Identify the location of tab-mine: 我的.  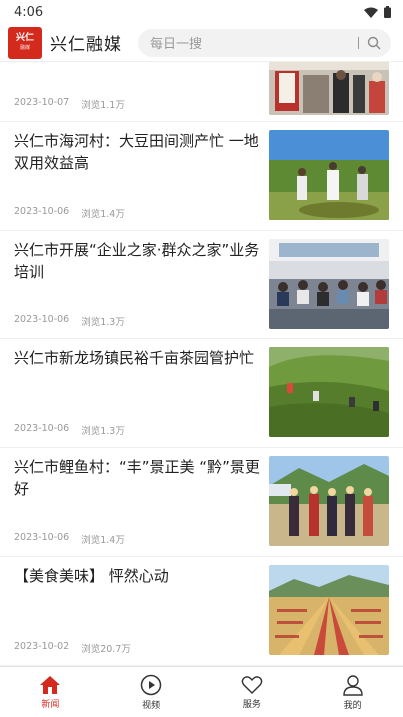
(352, 692).